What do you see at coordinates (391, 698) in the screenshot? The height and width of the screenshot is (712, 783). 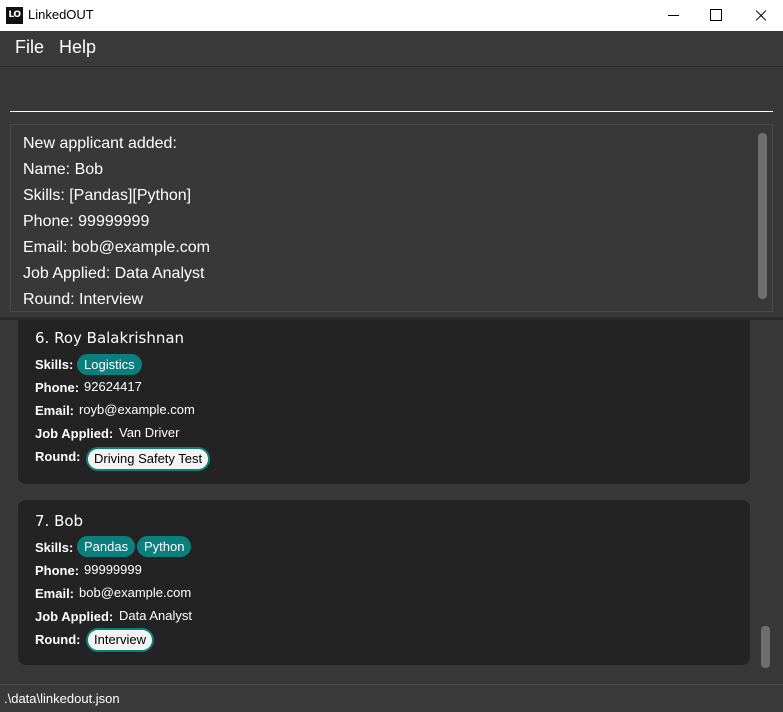 I see `status-bar: .\data\linkedout.json` at bounding box center [391, 698].